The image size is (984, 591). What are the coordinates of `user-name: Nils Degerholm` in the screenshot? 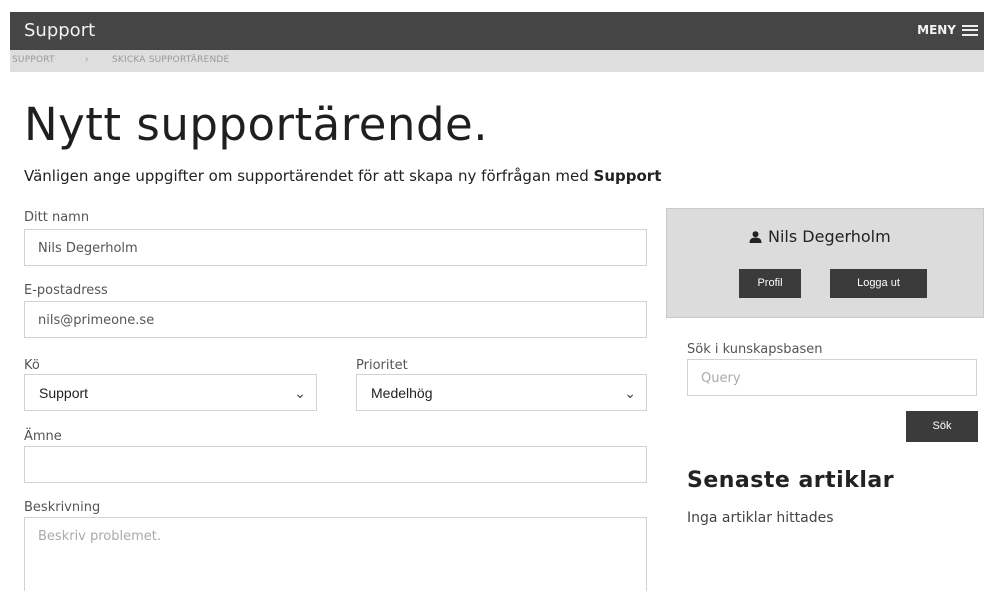 It's located at (820, 236).